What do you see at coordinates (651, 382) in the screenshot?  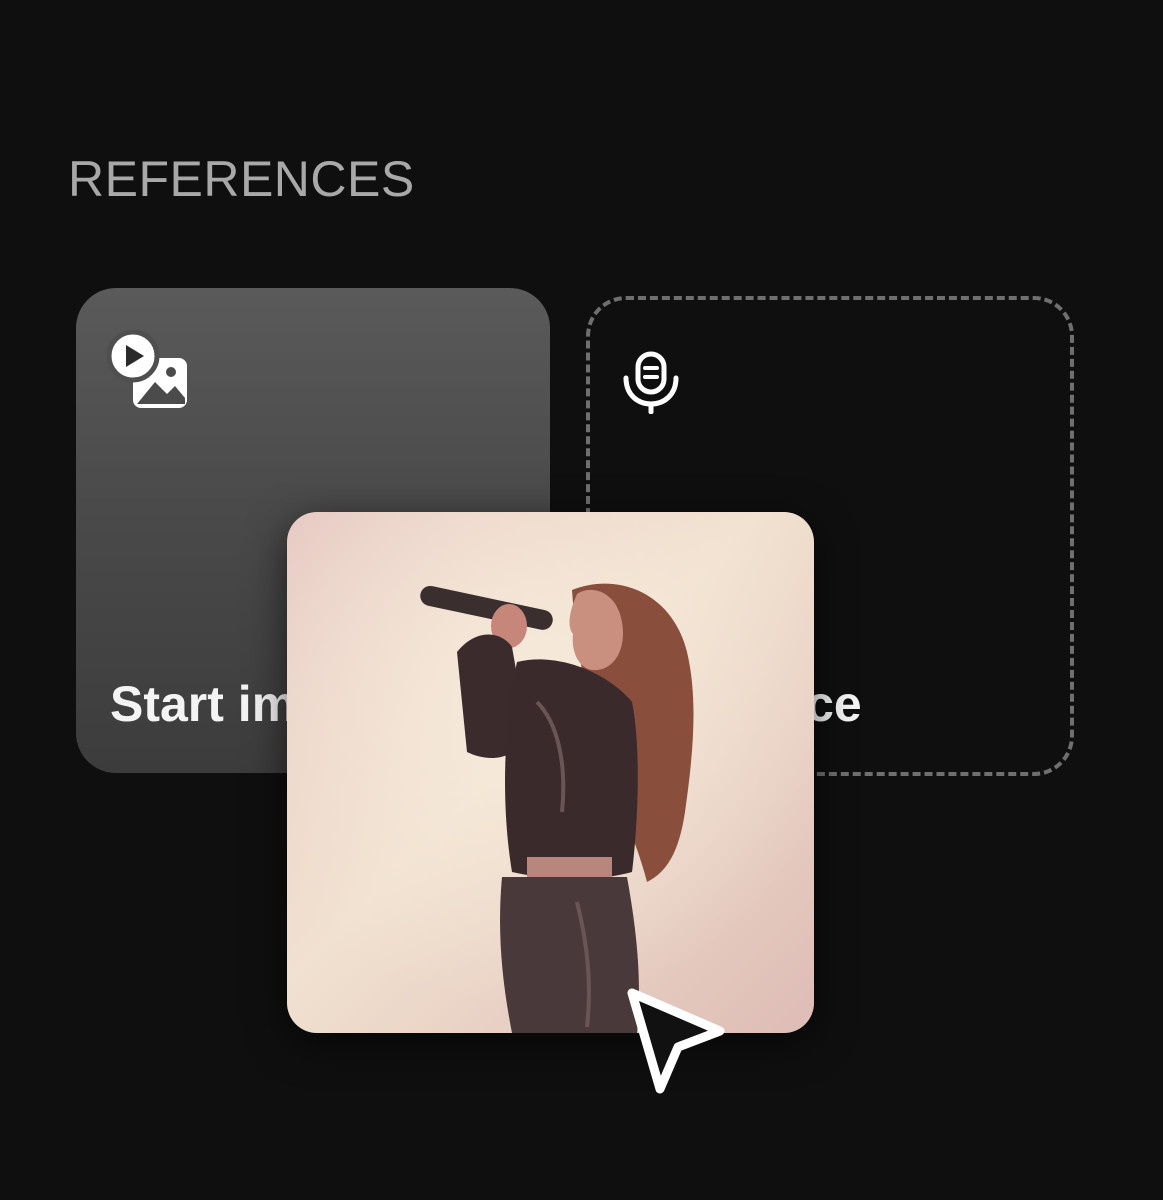 I see `microphone-icon` at bounding box center [651, 382].